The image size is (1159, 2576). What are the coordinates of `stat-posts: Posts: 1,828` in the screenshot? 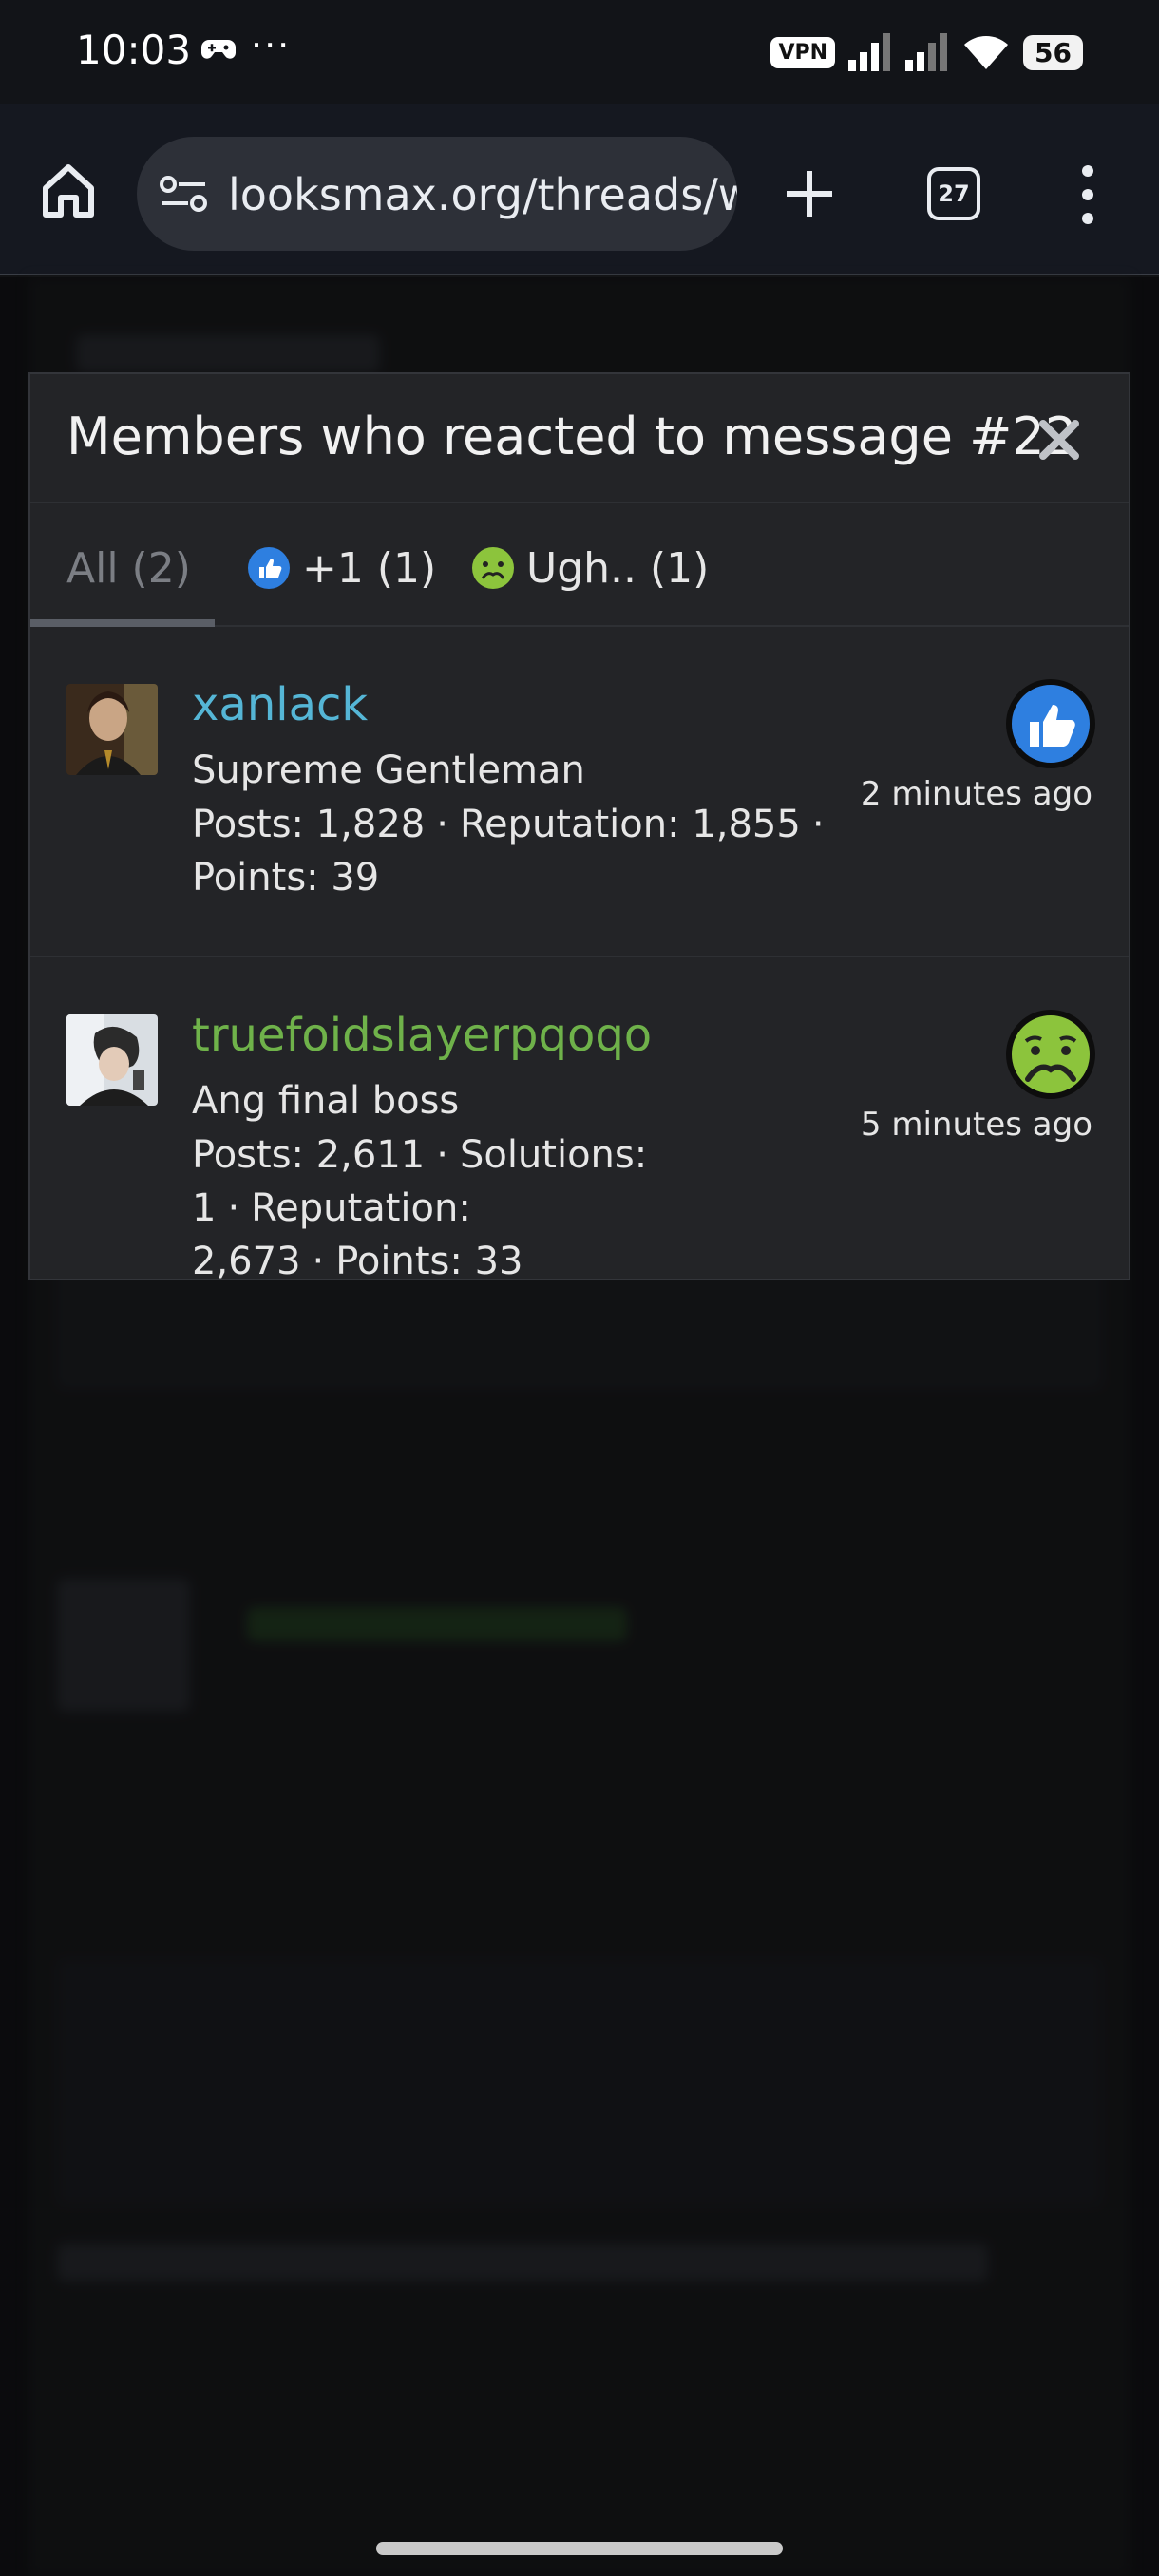 It's located at (309, 824).